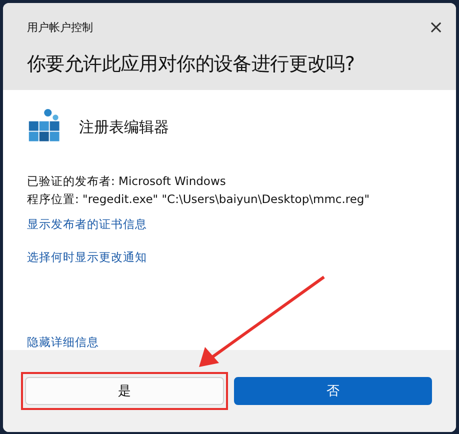 This screenshot has height=434, width=459. Describe the element at coordinates (87, 258) in the screenshot. I see `link: 选择何时显示更改通知` at that location.